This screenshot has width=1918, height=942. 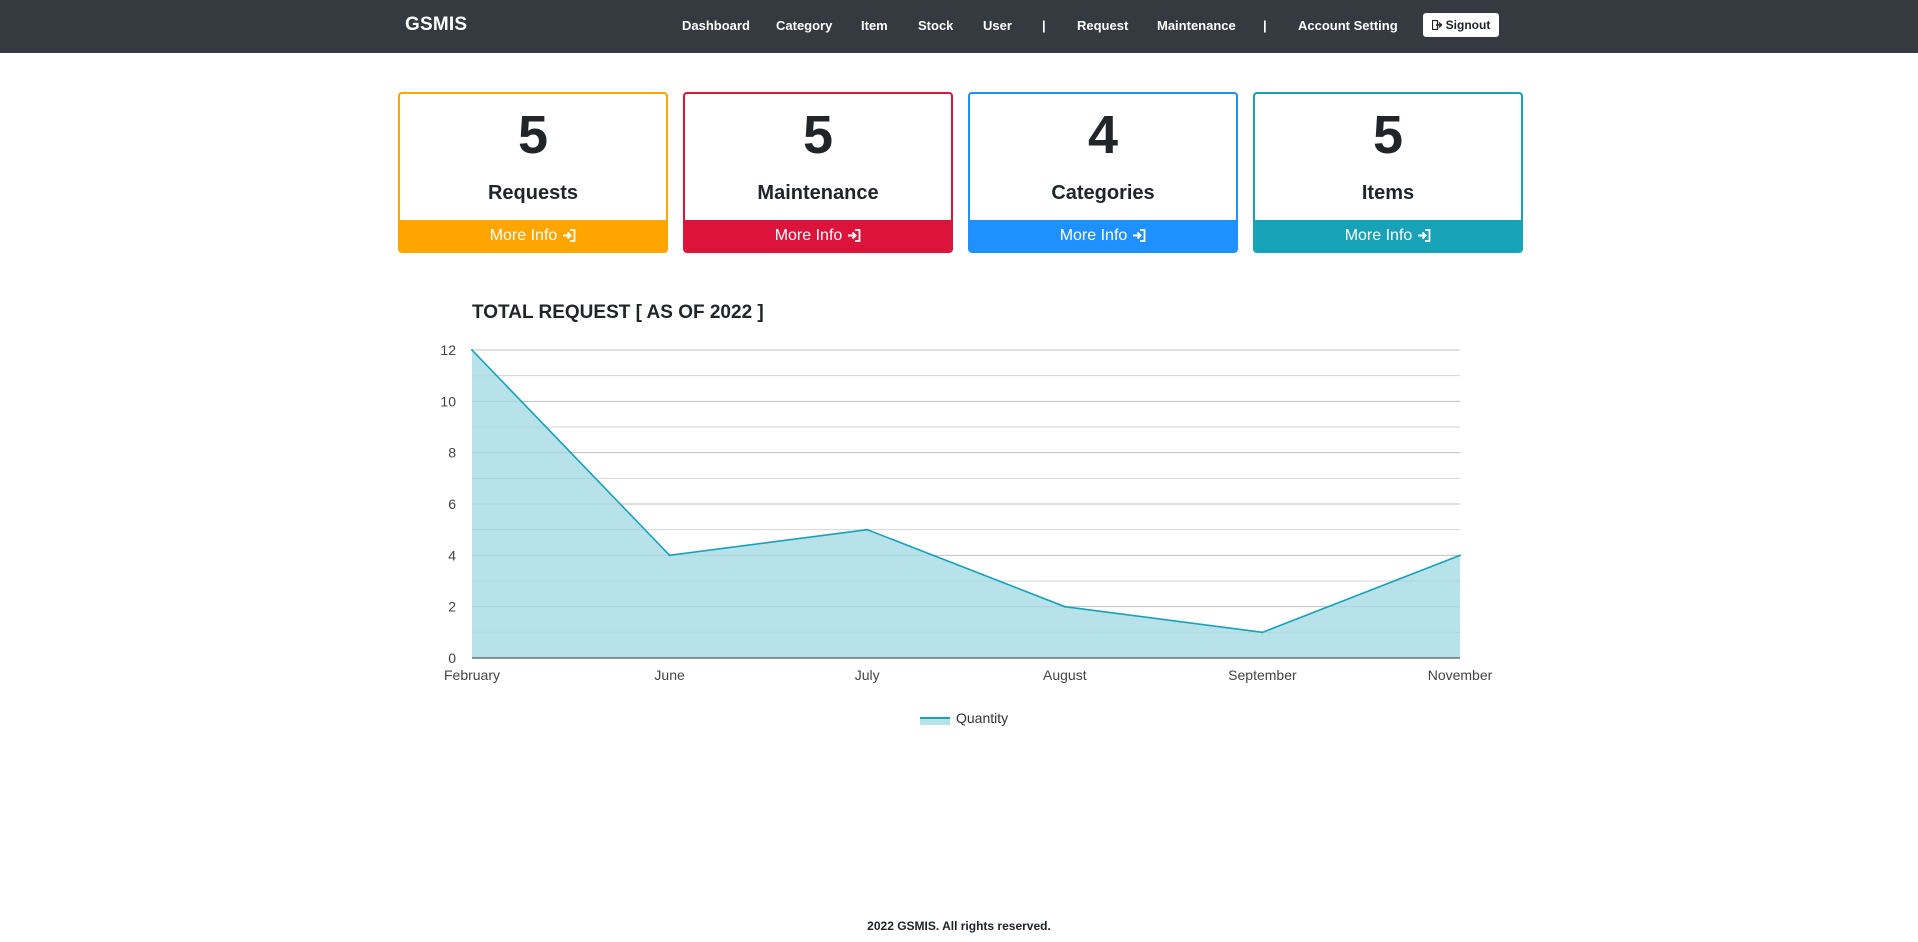 I want to click on y-tick-label: 0, so click(x=452, y=658).